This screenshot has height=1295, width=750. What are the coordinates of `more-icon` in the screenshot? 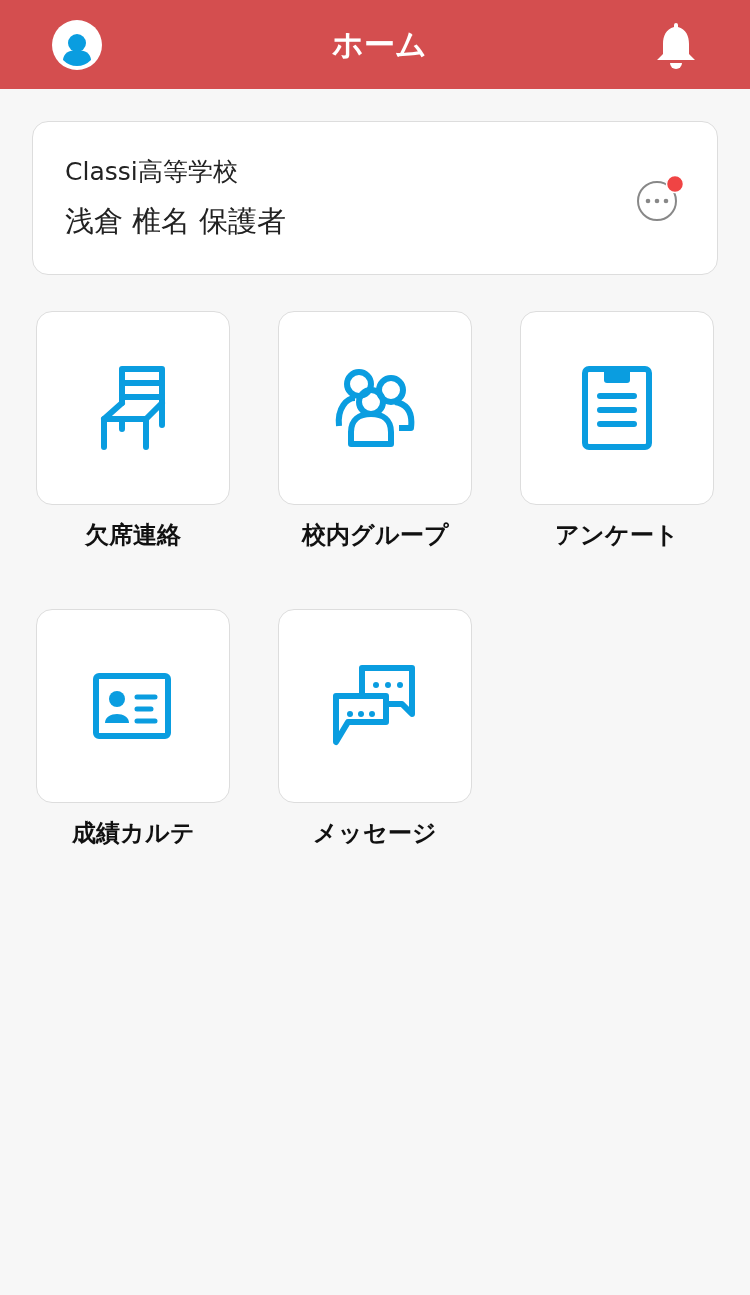 It's located at (662, 198).